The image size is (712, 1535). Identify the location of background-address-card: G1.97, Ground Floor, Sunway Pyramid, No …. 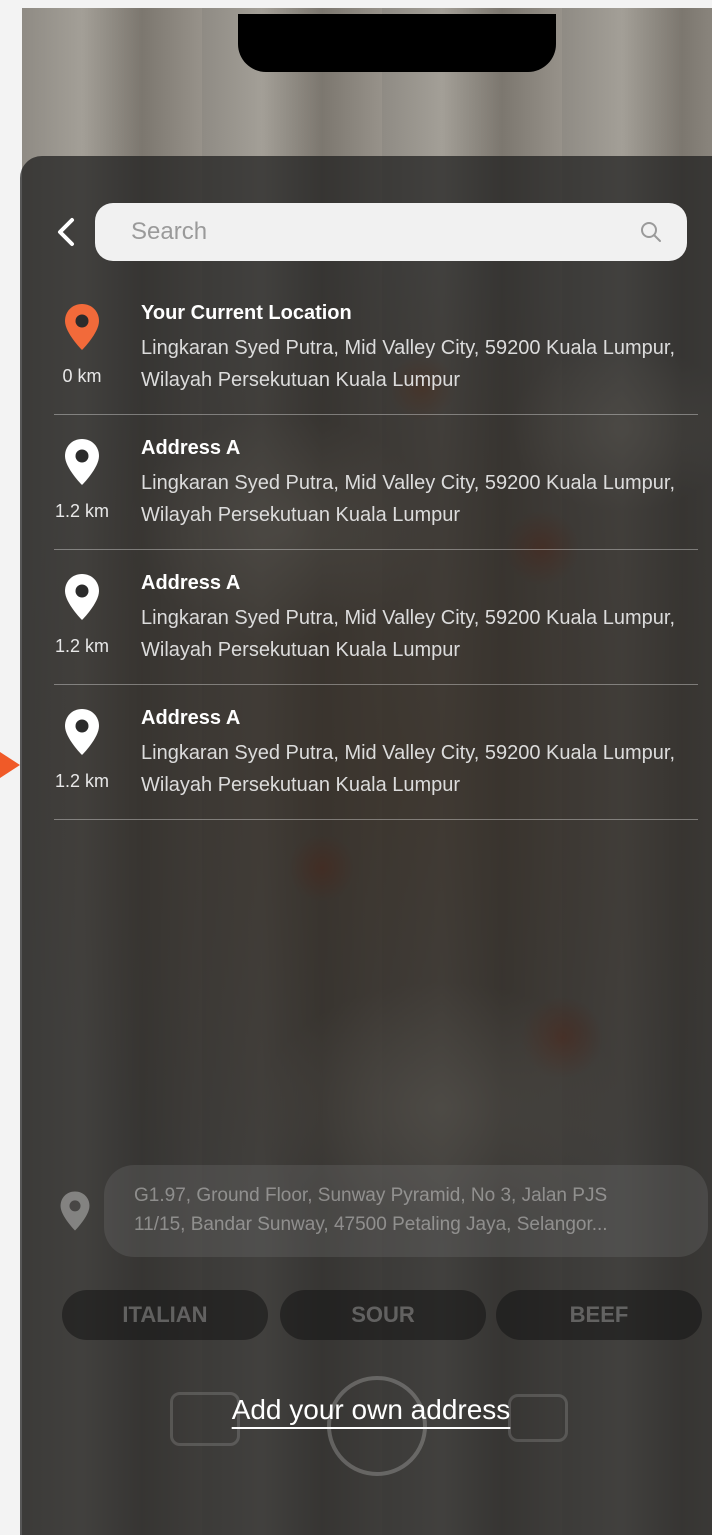
(406, 1211).